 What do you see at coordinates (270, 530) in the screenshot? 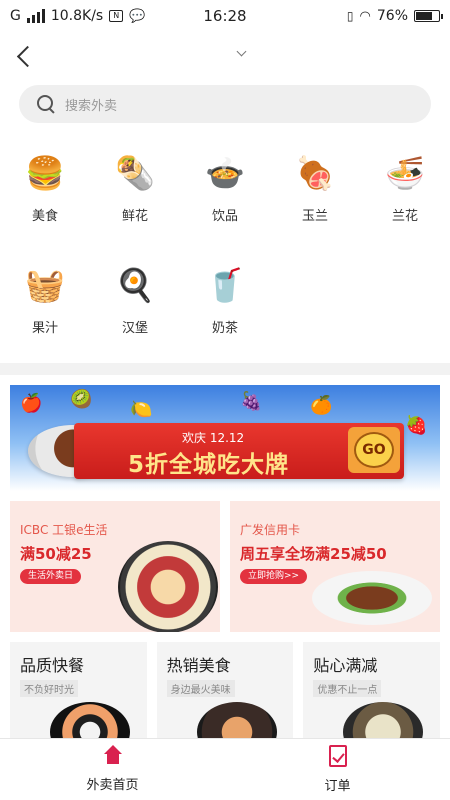
I see `promo-brand: 广发信用卡` at bounding box center [270, 530].